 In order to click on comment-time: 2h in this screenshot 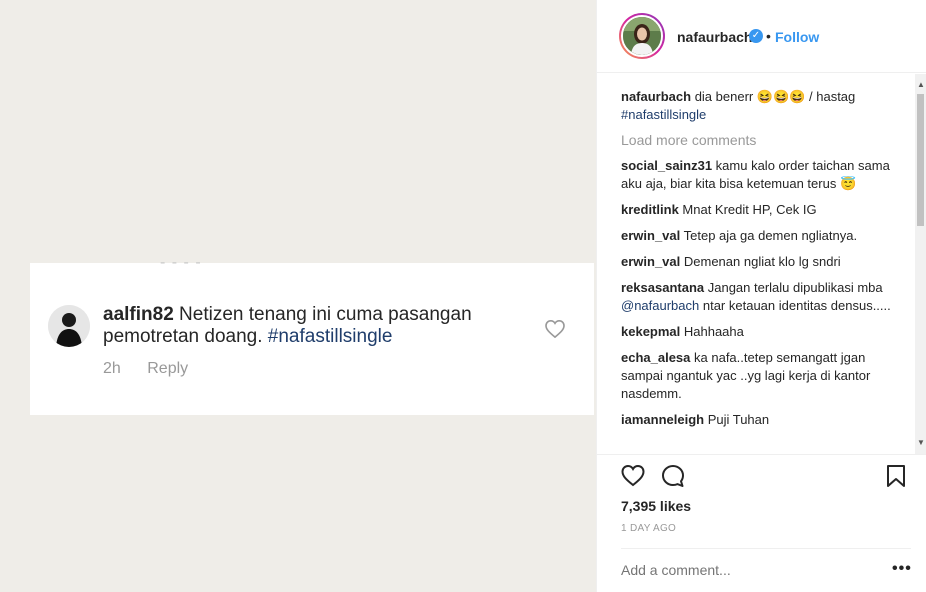, I will do `click(112, 368)`.